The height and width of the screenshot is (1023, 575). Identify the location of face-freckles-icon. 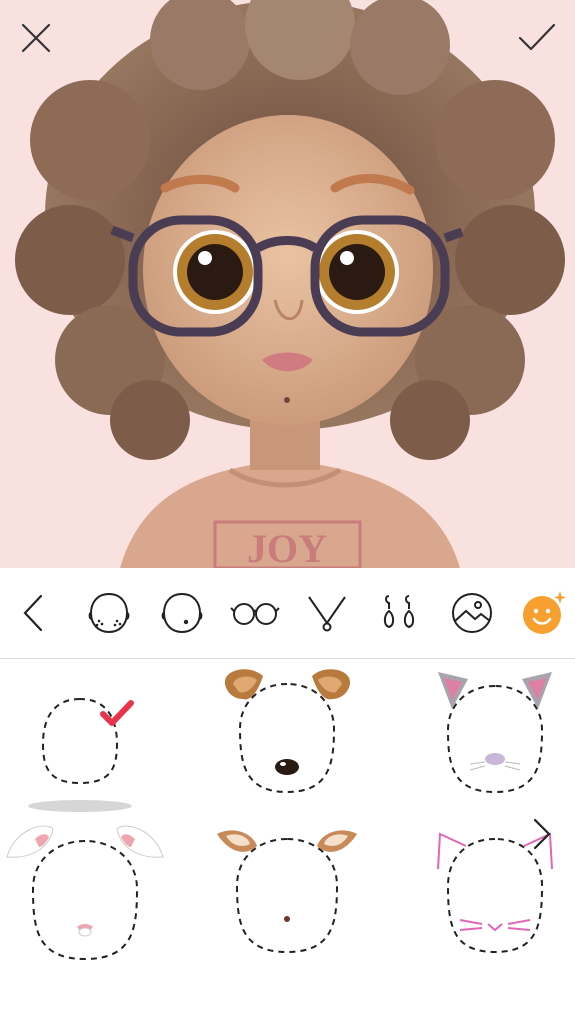
(109, 613).